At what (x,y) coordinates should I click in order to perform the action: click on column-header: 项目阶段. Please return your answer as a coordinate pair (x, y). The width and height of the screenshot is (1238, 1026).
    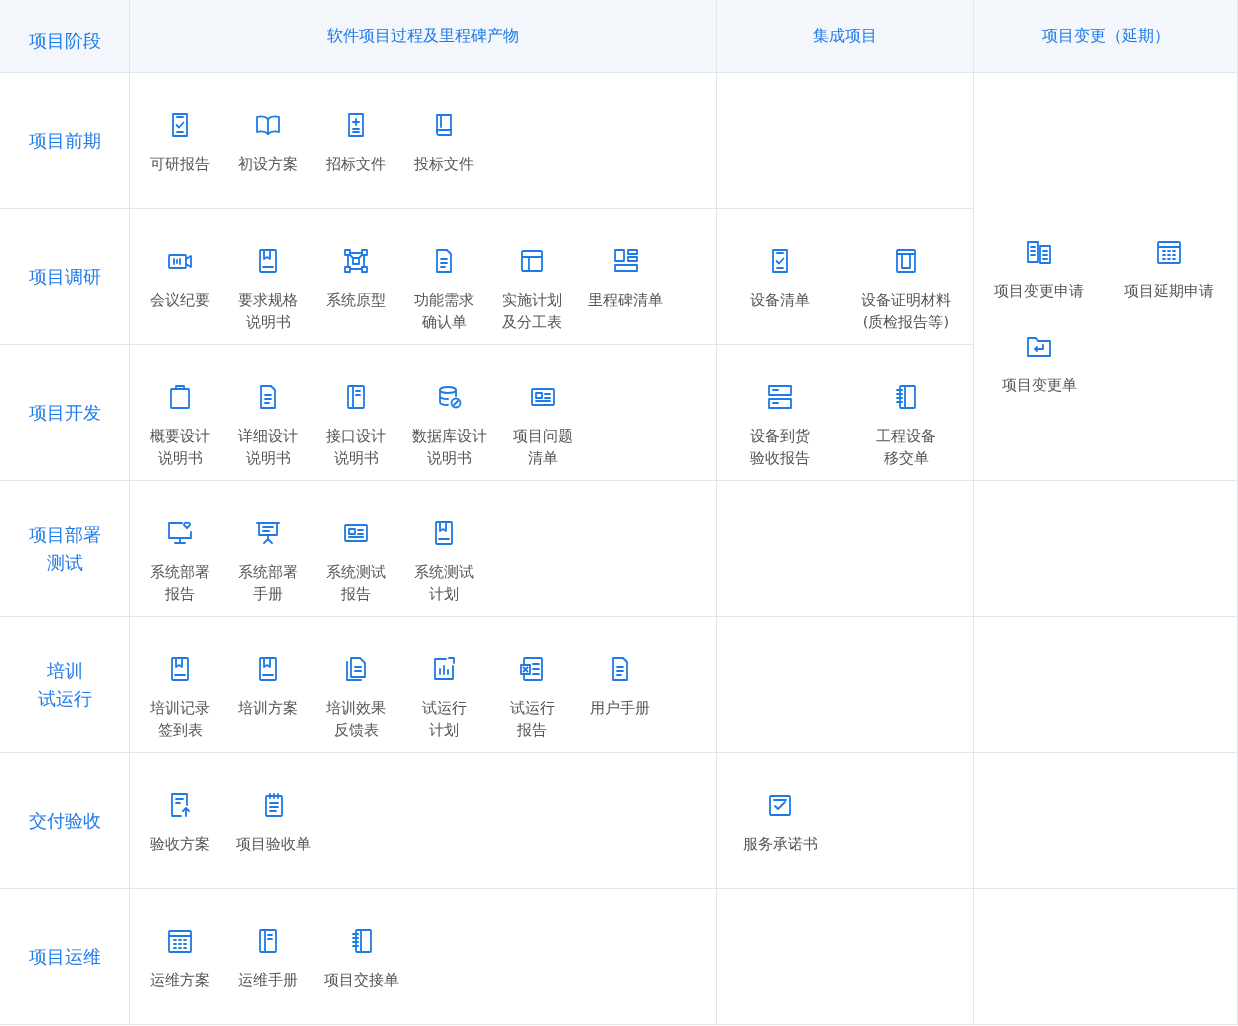
    Looking at the image, I should click on (65, 36).